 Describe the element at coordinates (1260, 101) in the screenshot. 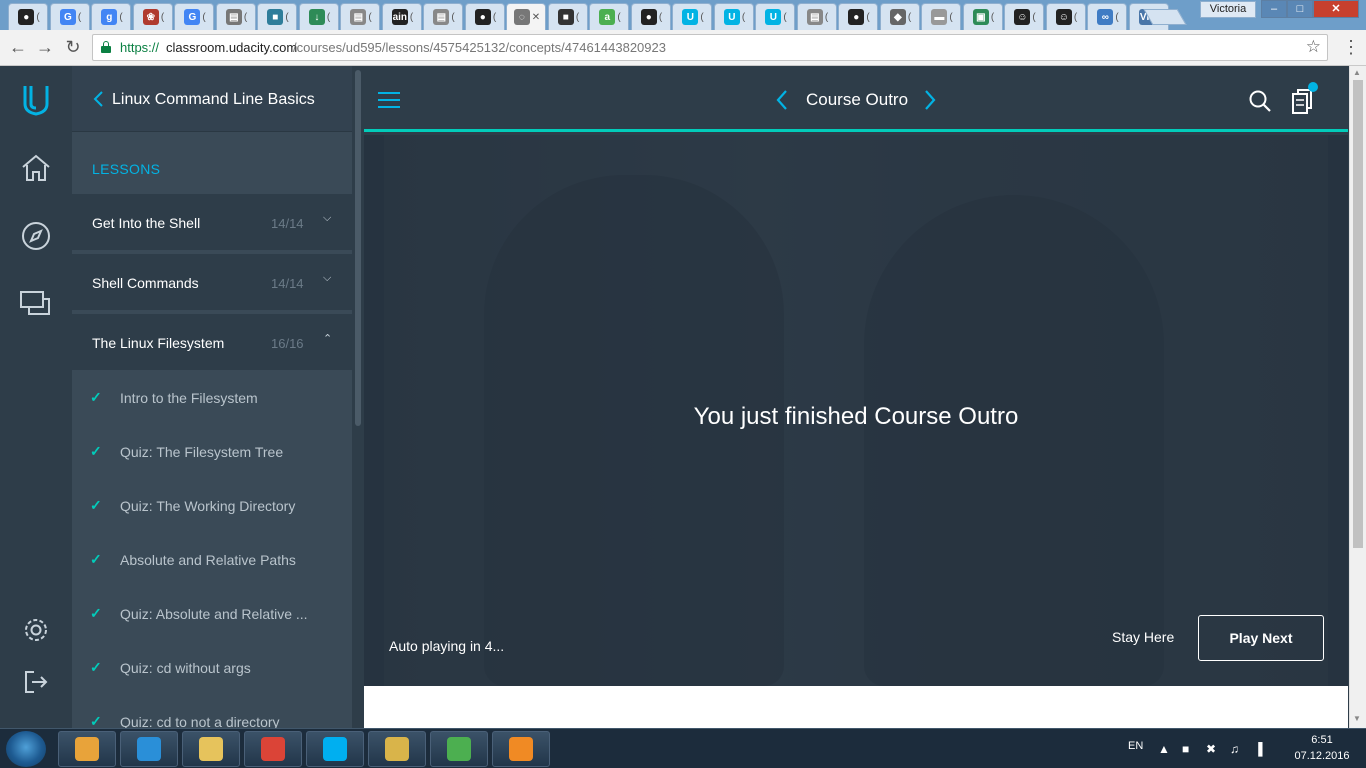

I see `search-icon` at that location.